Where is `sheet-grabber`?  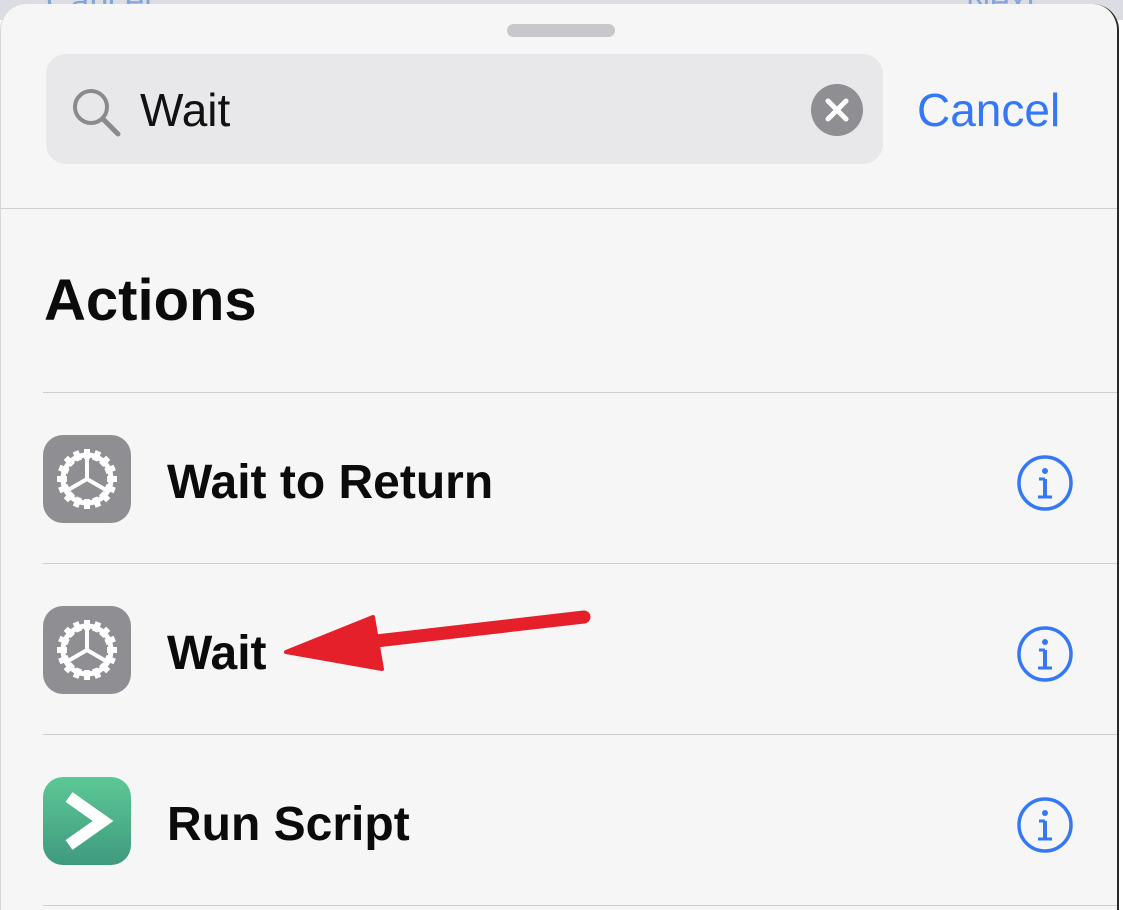
sheet-grabber is located at coordinates (561, 30).